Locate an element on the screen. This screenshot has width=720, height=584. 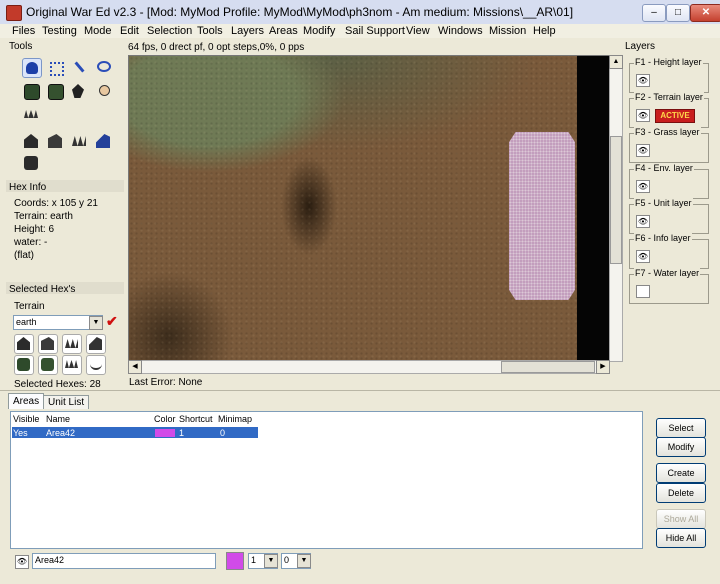
shortcut-select: 1 ▼ is located at coordinates (263, 561).